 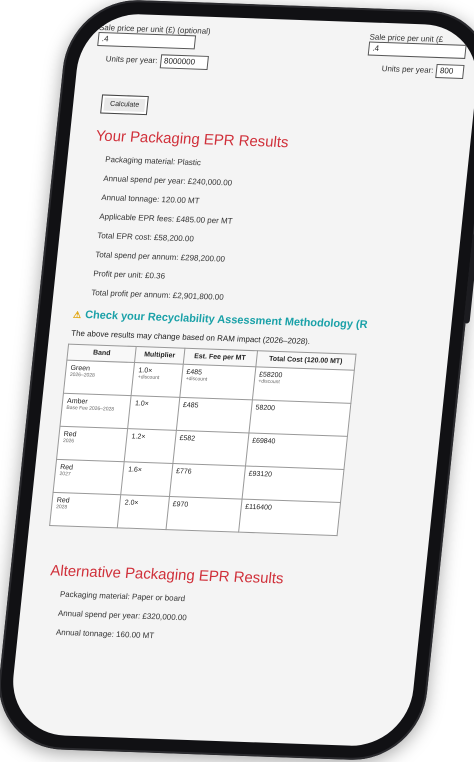 I want to click on cell-multiplier: 1.0×, so click(x=153, y=413).